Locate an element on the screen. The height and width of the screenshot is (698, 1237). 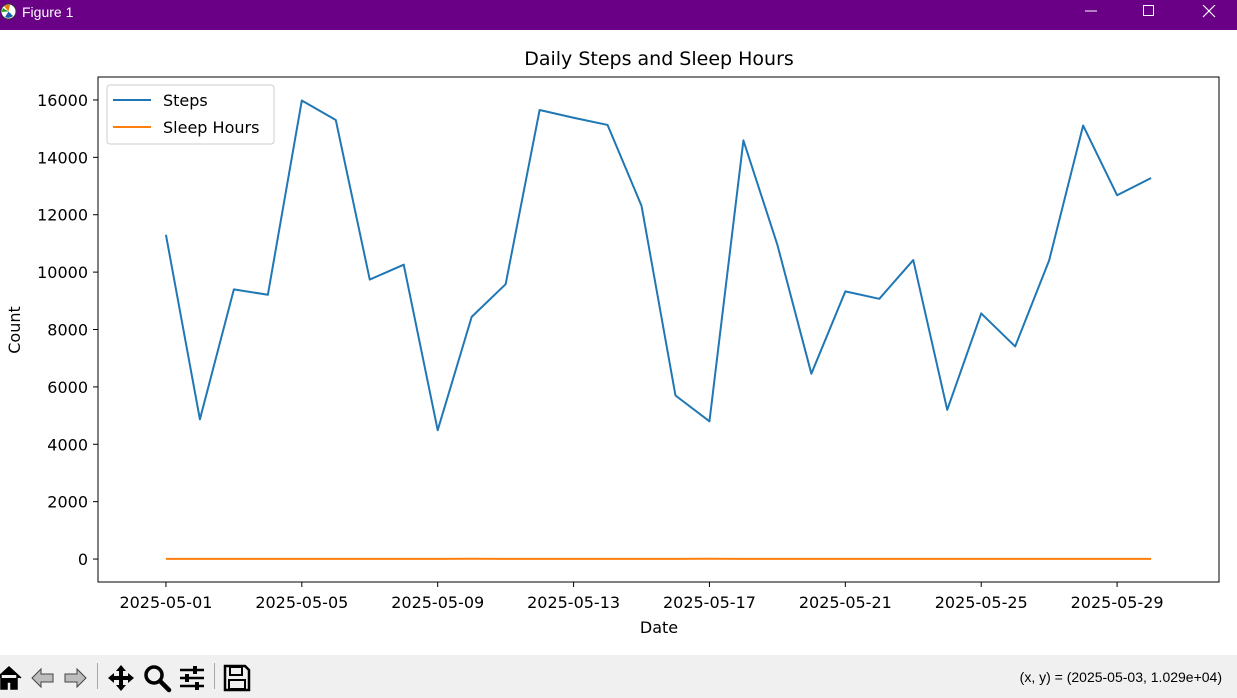
window-titlebar: Figure 1 is located at coordinates (618, 15).